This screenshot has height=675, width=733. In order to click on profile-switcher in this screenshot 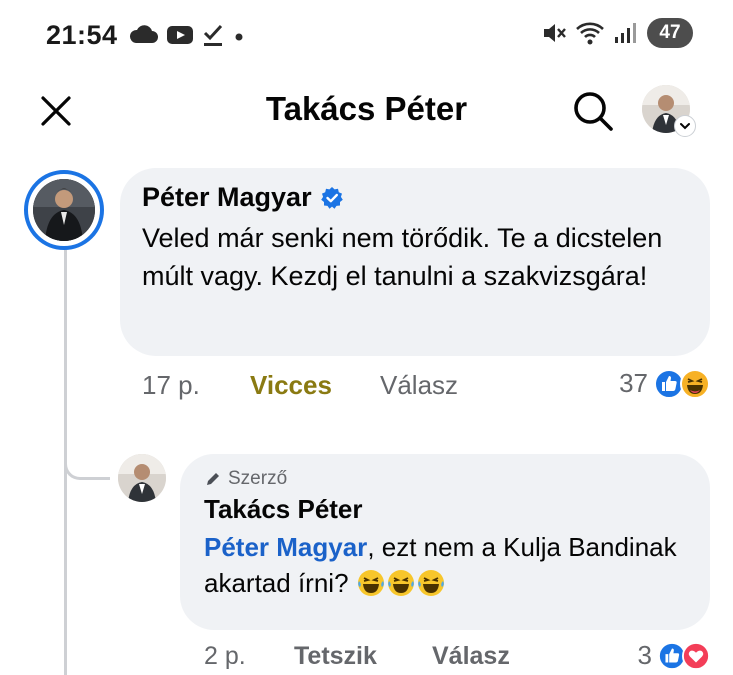, I will do `click(668, 112)`.